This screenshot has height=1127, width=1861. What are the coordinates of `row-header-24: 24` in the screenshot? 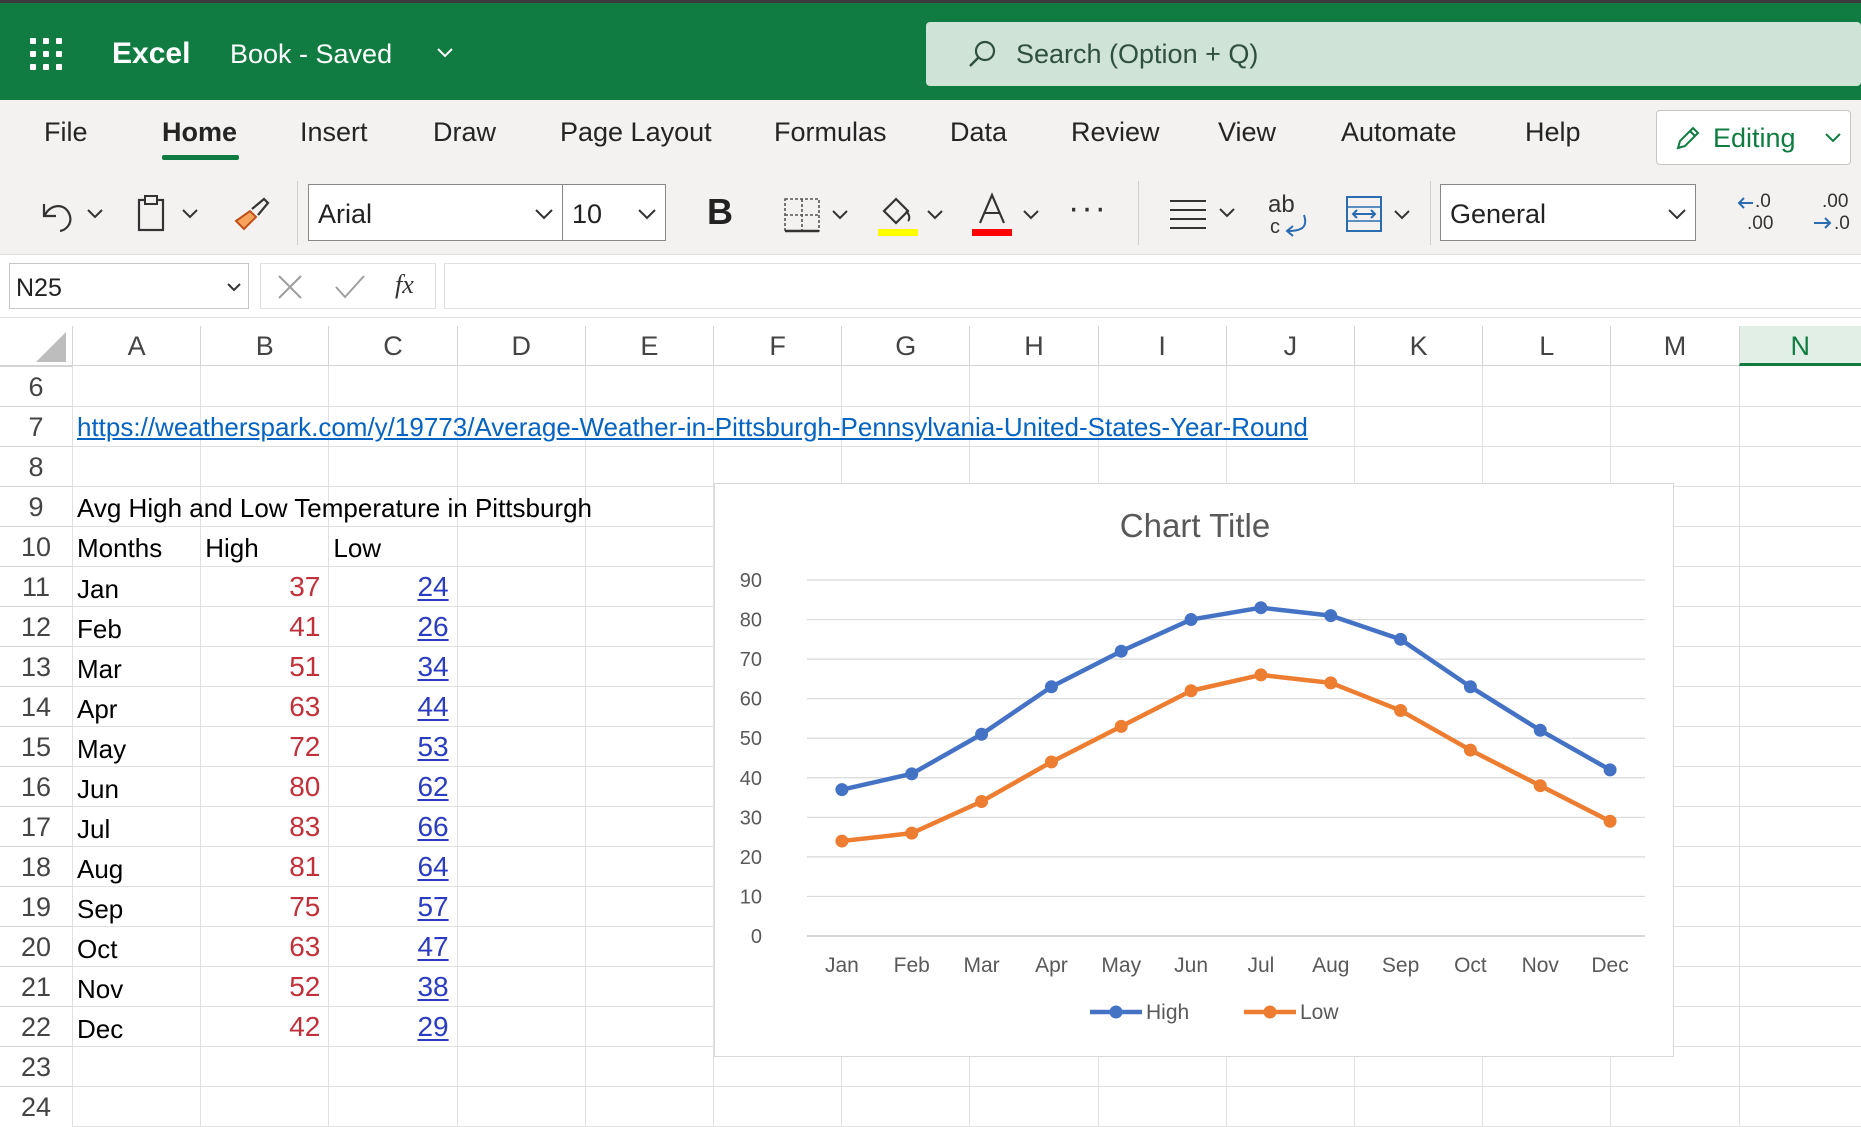 It's located at (36, 1106).